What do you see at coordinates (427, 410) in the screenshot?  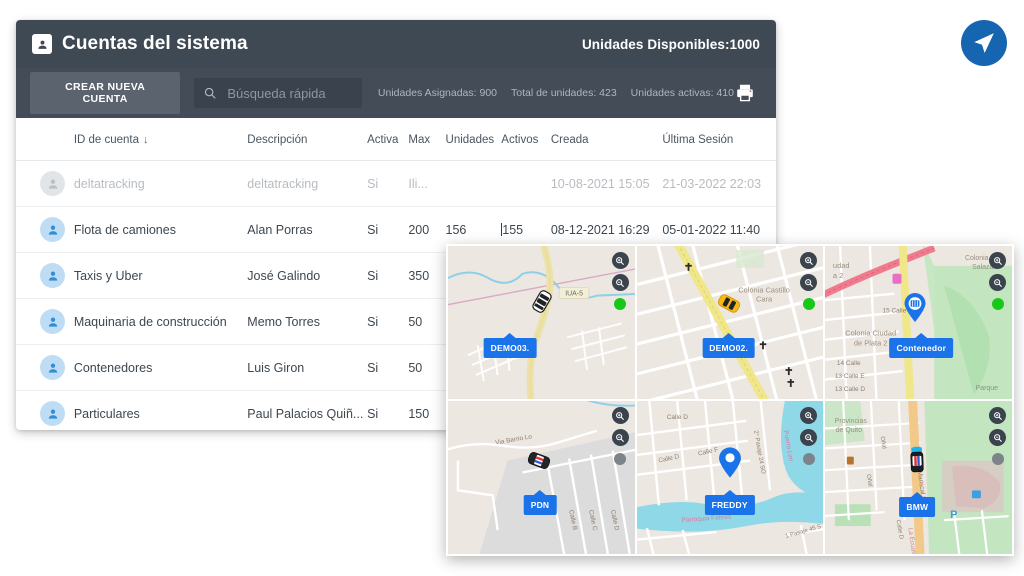 I see `cell-max: 150` at bounding box center [427, 410].